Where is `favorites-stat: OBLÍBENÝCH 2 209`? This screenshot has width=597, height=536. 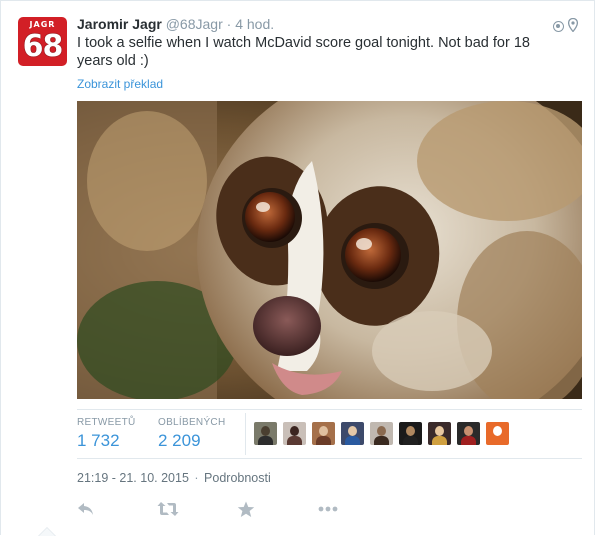
favorites-stat: OBLÍBENÝCH 2 209 is located at coordinates (191, 434).